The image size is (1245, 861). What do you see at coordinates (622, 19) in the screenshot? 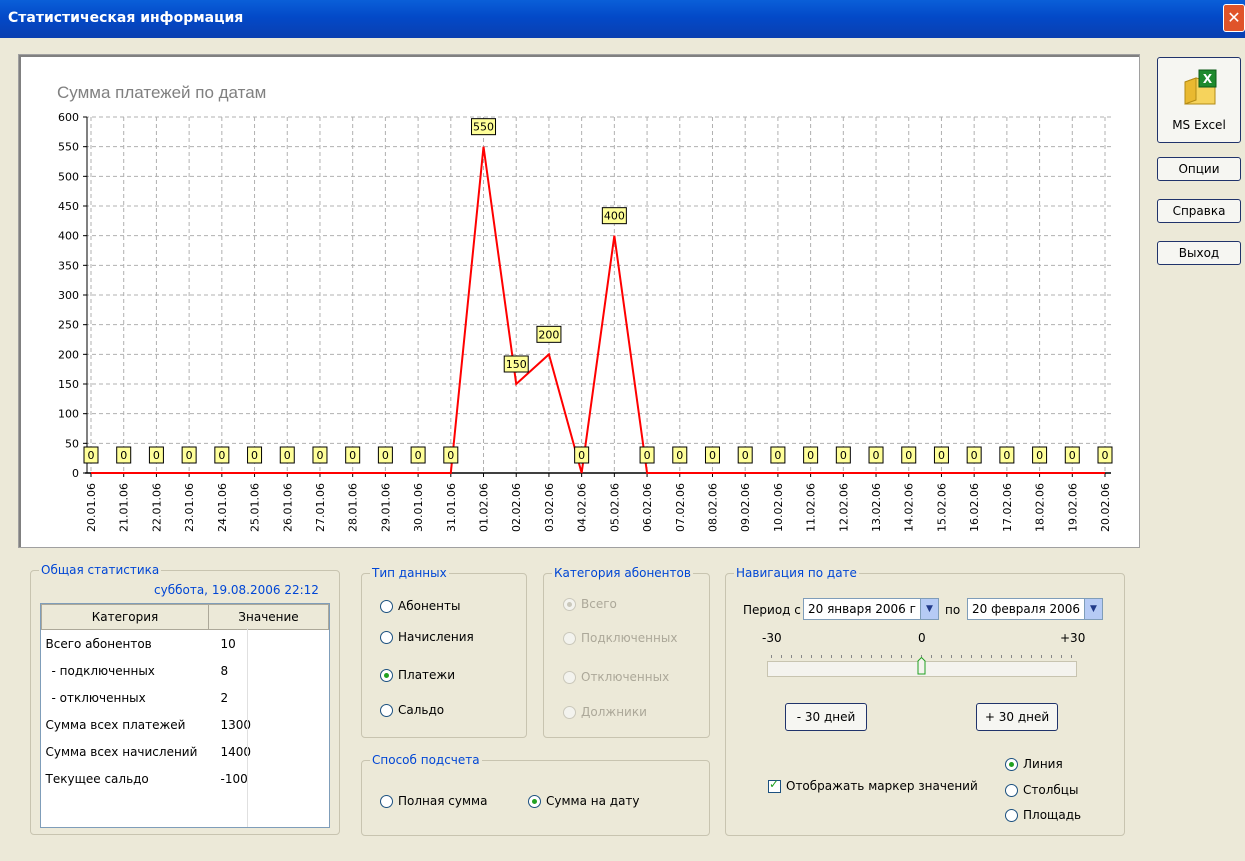
I see `title-bar: Статистическая информация ✕` at bounding box center [622, 19].